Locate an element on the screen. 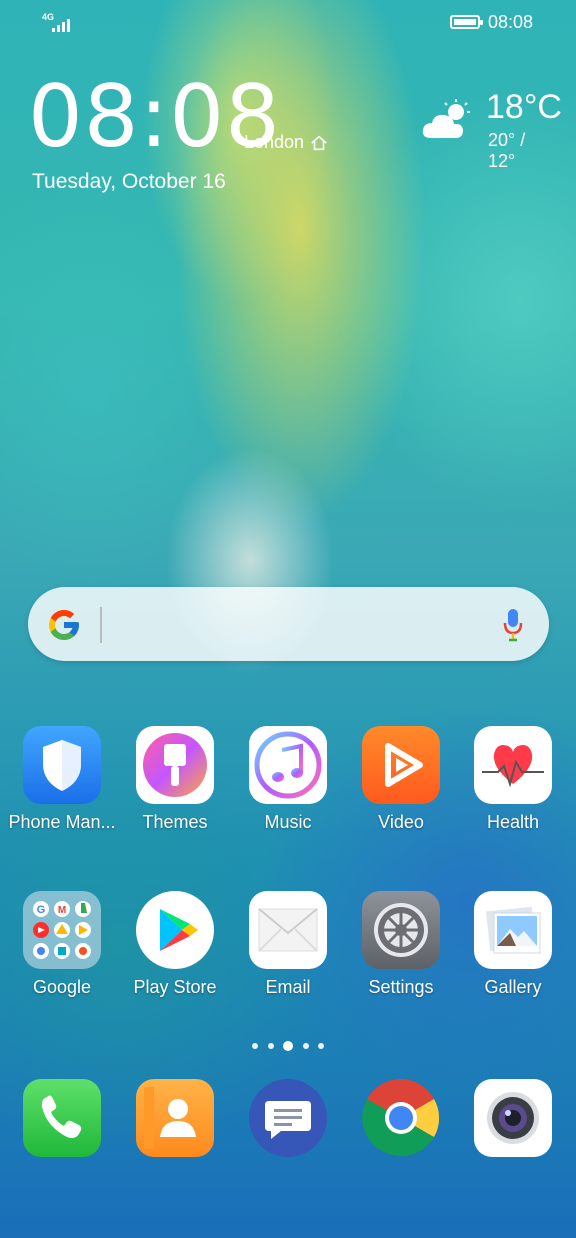 Image resolution: width=576 pixels, height=1238 pixels. shield-icon is located at coordinates (62, 765).